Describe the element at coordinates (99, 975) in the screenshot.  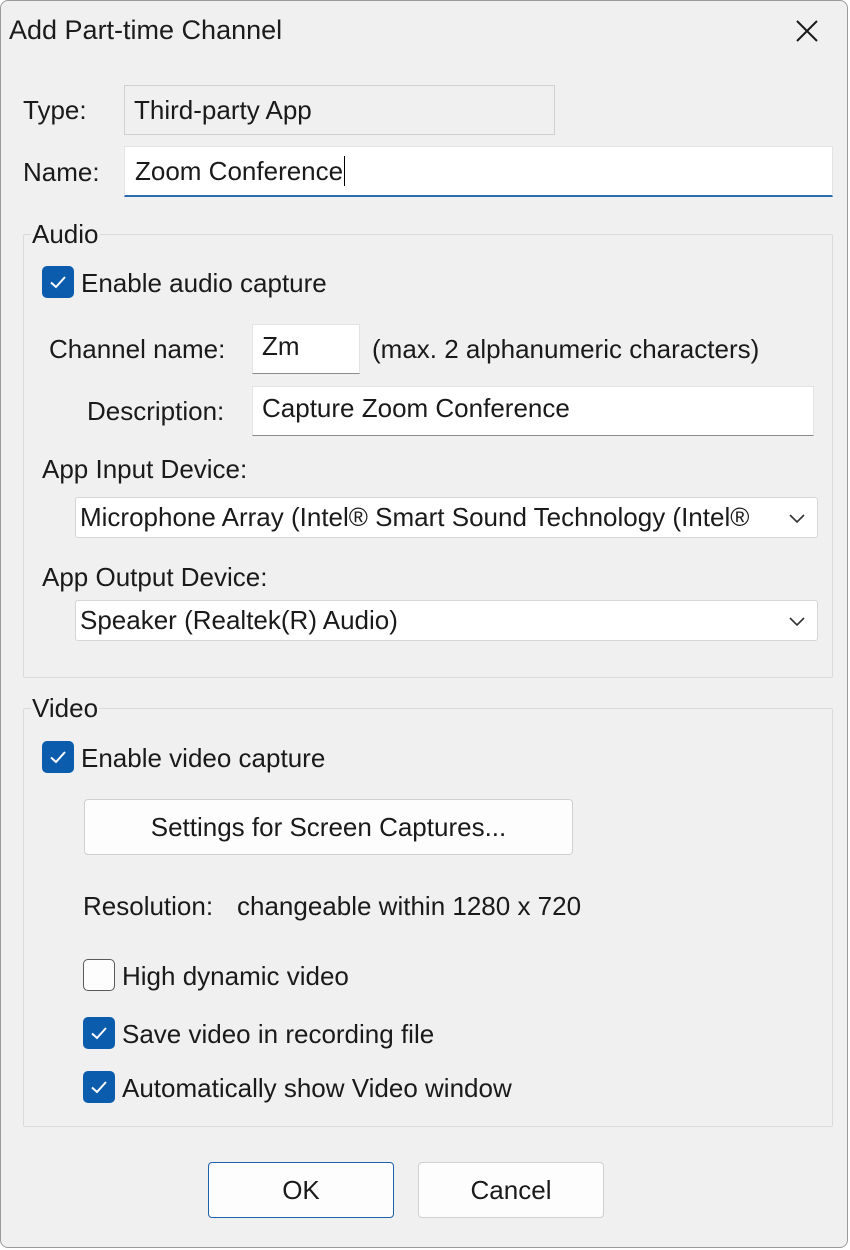
I see `high-dynamic-video-checkbox` at that location.